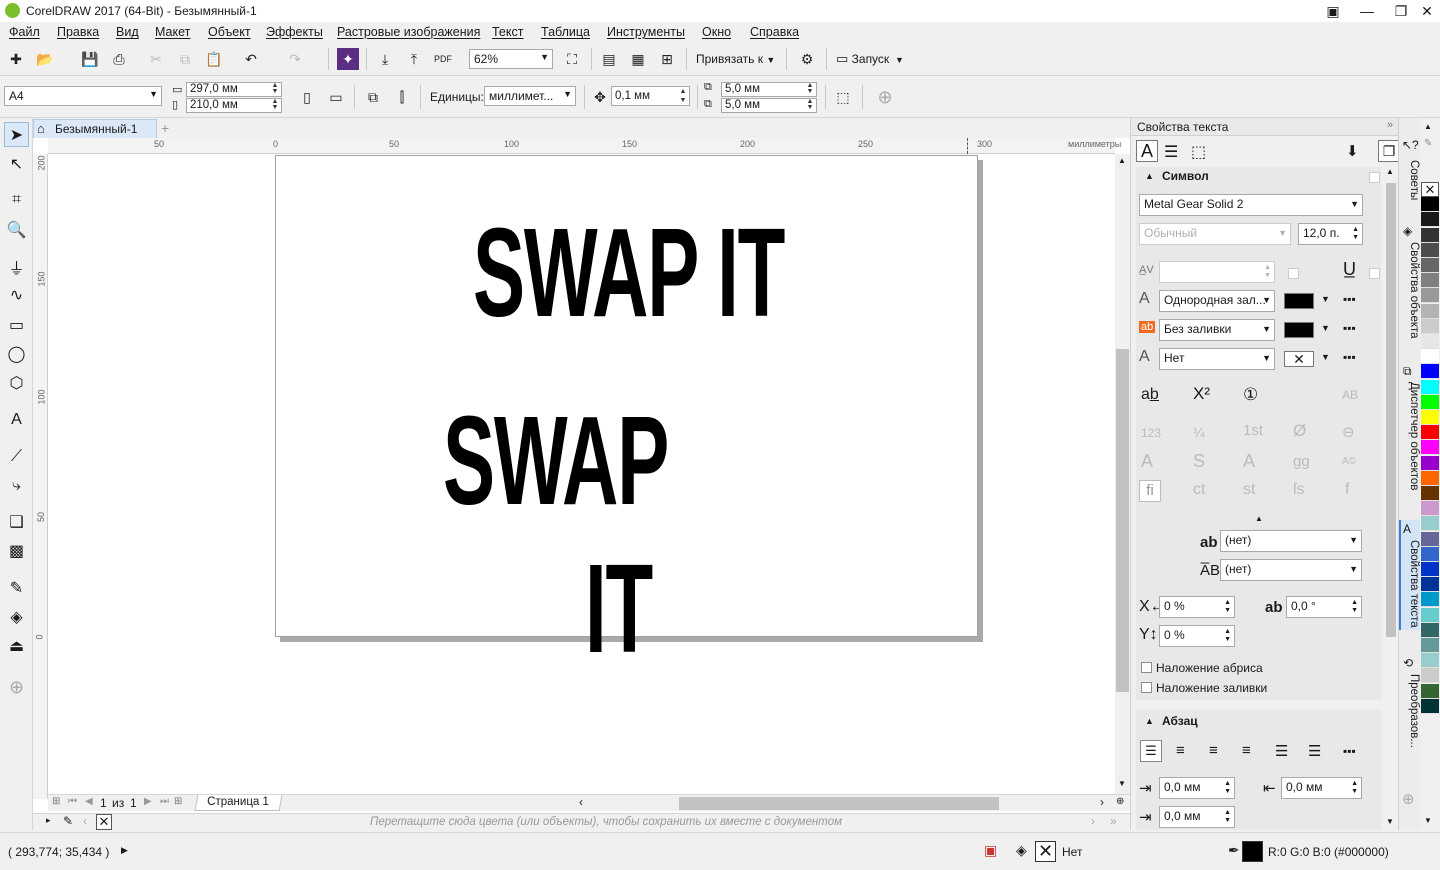 The width and height of the screenshot is (1440, 870). I want to click on tab-object-properties: Свойства объекта, so click(1410, 290).